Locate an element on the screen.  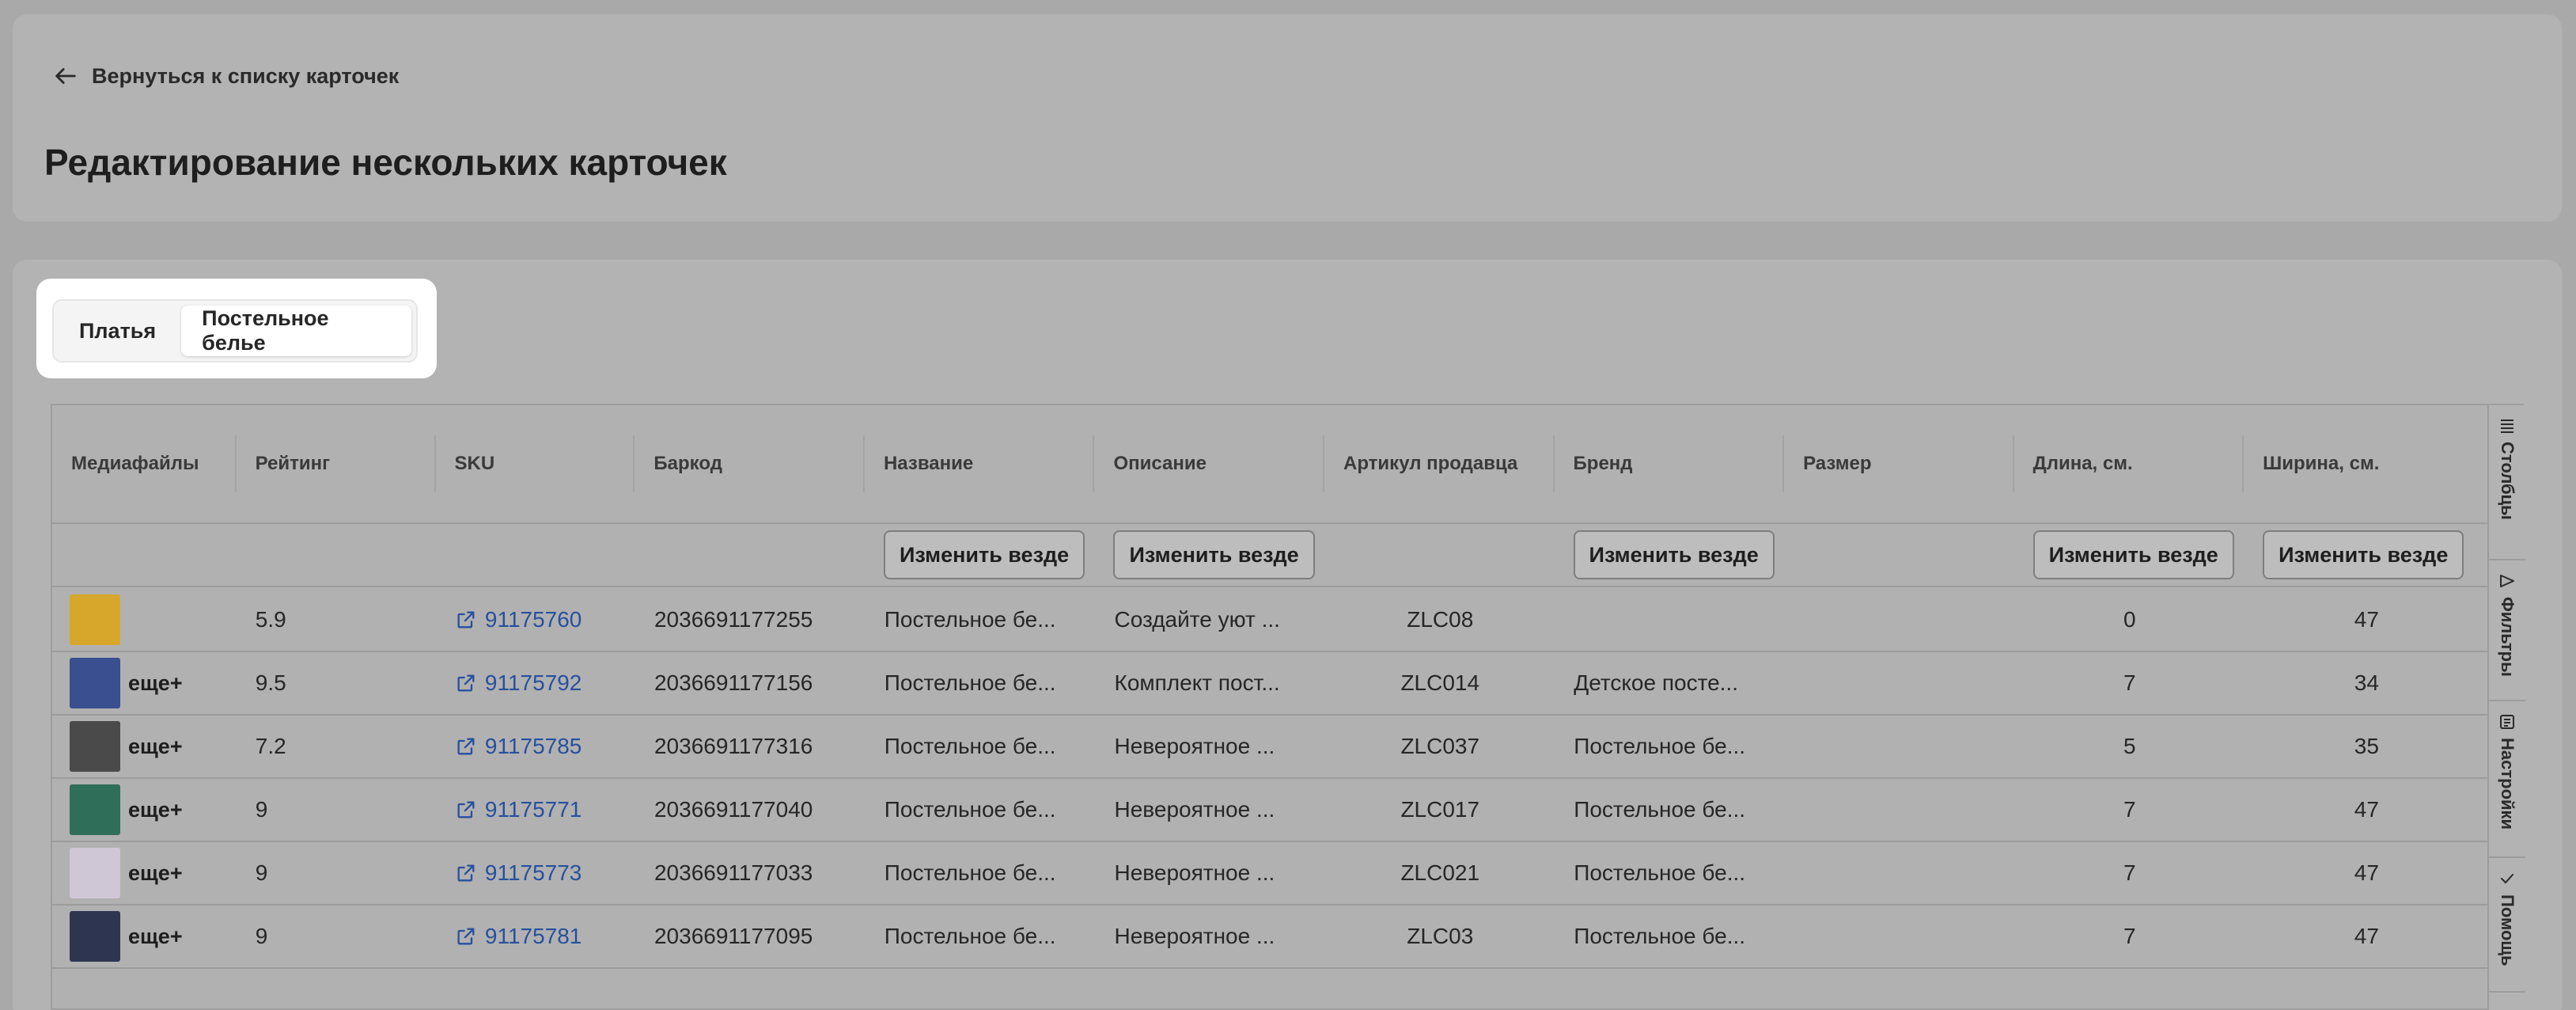
cell-barcode: 2036691177095 is located at coordinates (733, 936).